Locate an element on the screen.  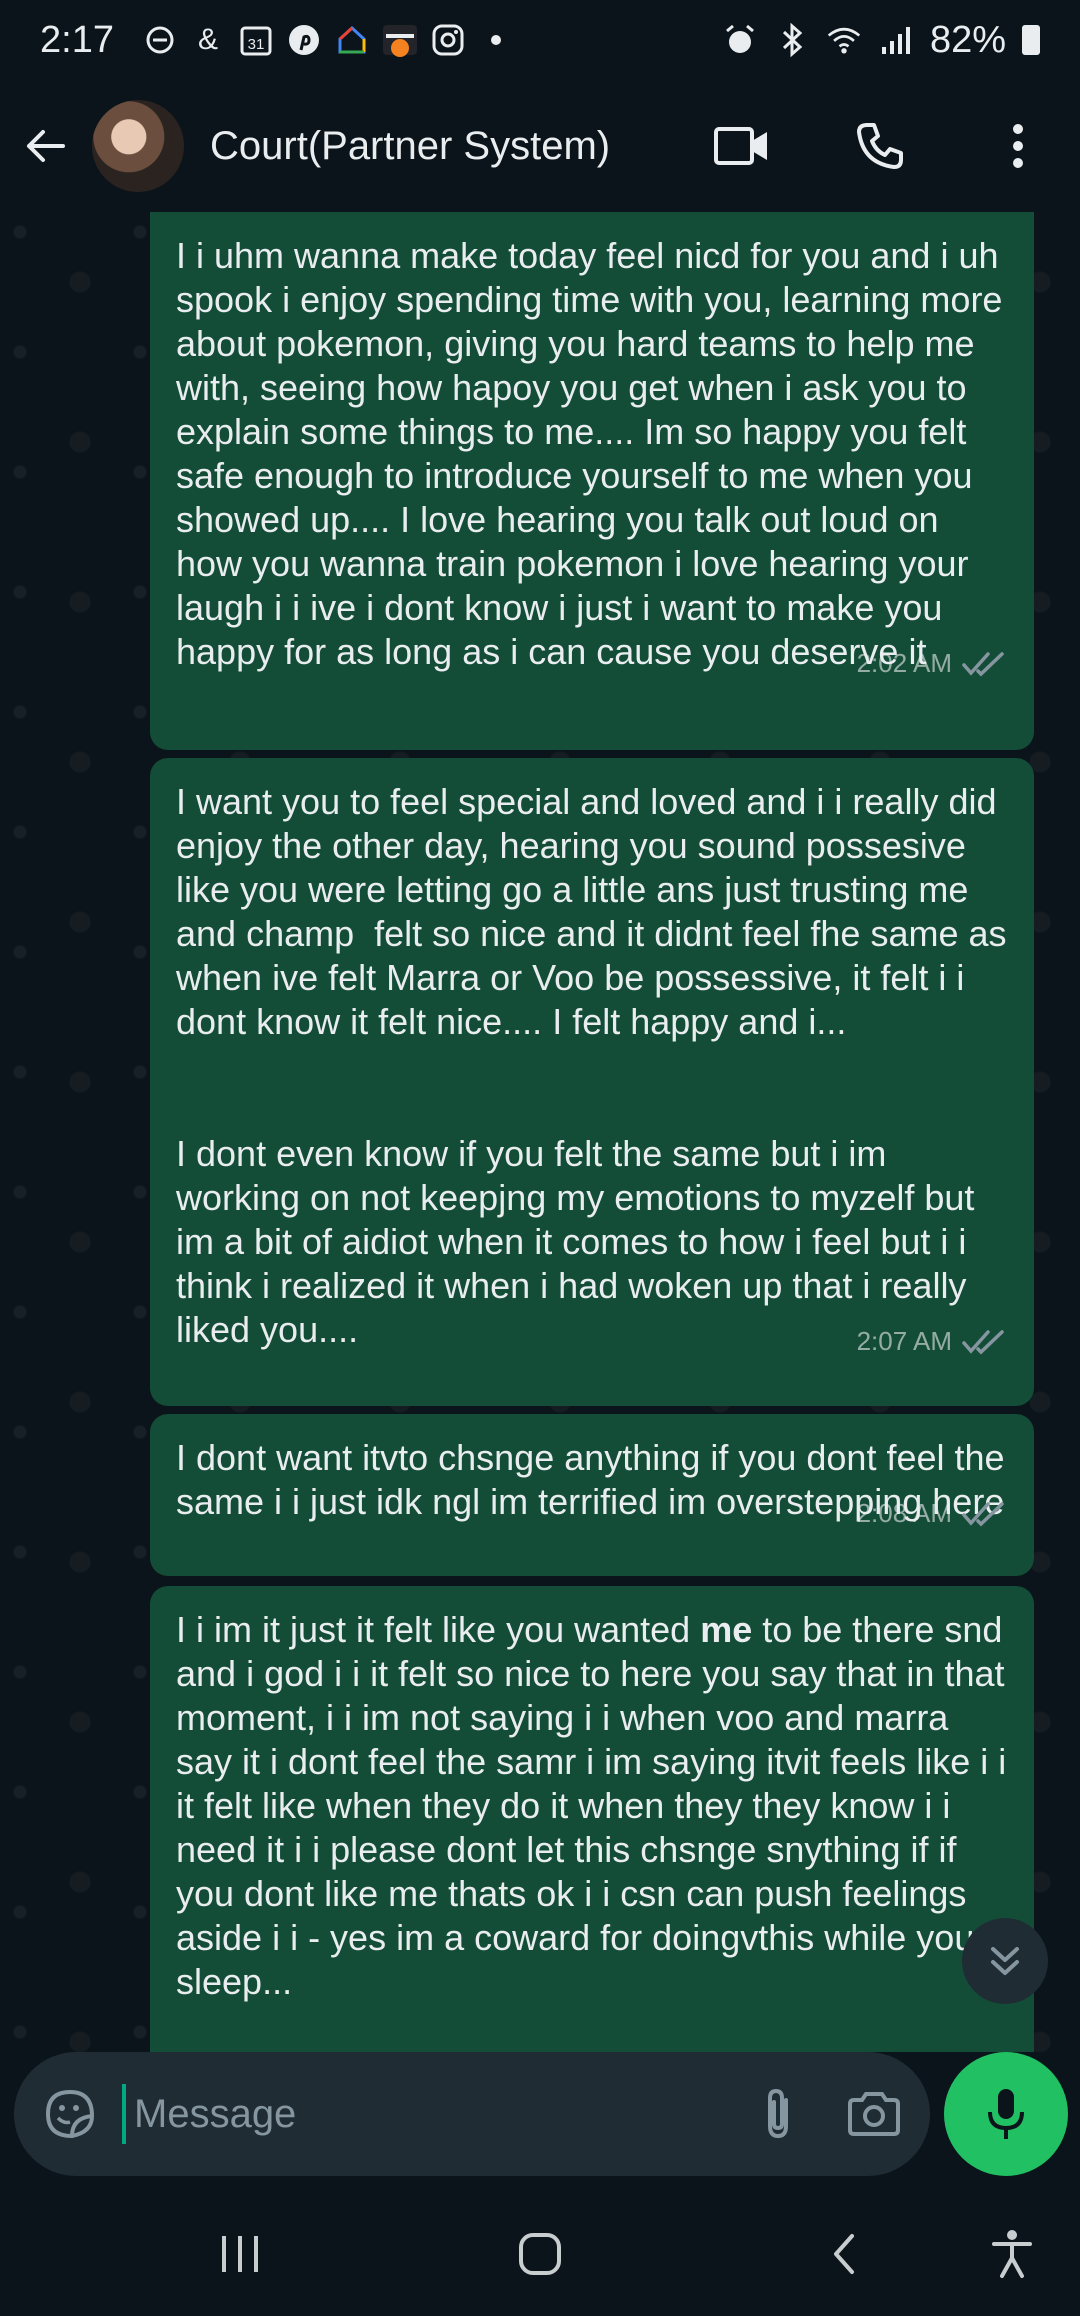
calendar-day: 31 is located at coordinates (256, 44).